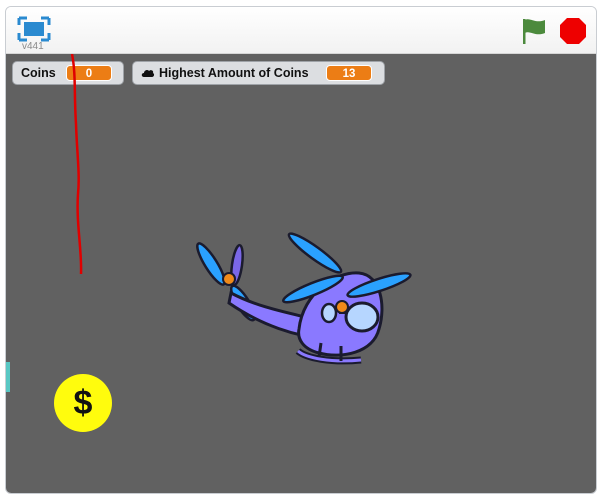 The width and height of the screenshot is (600, 499). What do you see at coordinates (33, 46) in the screenshot?
I see `version-label: v441` at bounding box center [33, 46].